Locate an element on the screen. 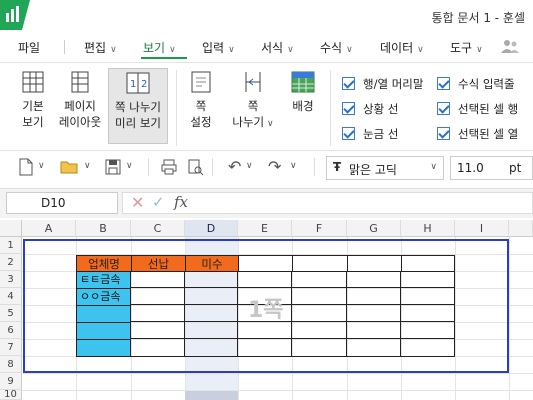  window-title: 통합 문서 1 - 훈셀 is located at coordinates (478, 18).